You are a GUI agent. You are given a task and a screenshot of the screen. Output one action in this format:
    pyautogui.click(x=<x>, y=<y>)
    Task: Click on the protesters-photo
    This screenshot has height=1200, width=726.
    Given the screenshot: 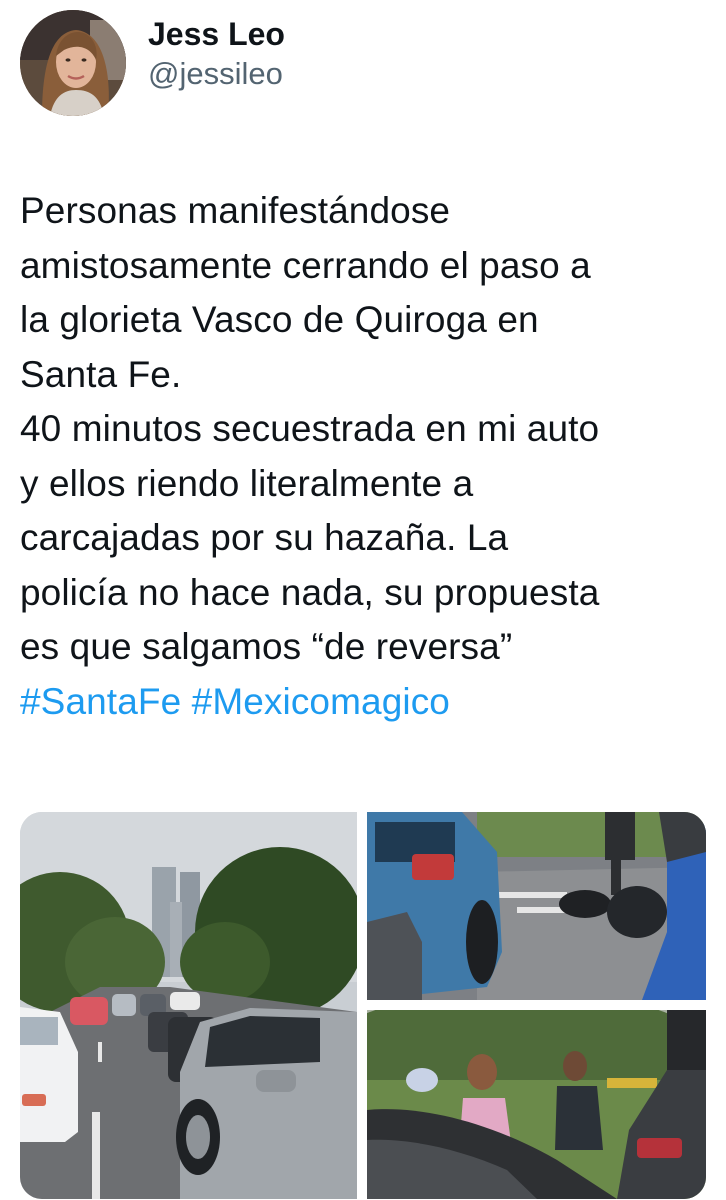 What is the action you would take?
    pyautogui.click(x=536, y=1104)
    